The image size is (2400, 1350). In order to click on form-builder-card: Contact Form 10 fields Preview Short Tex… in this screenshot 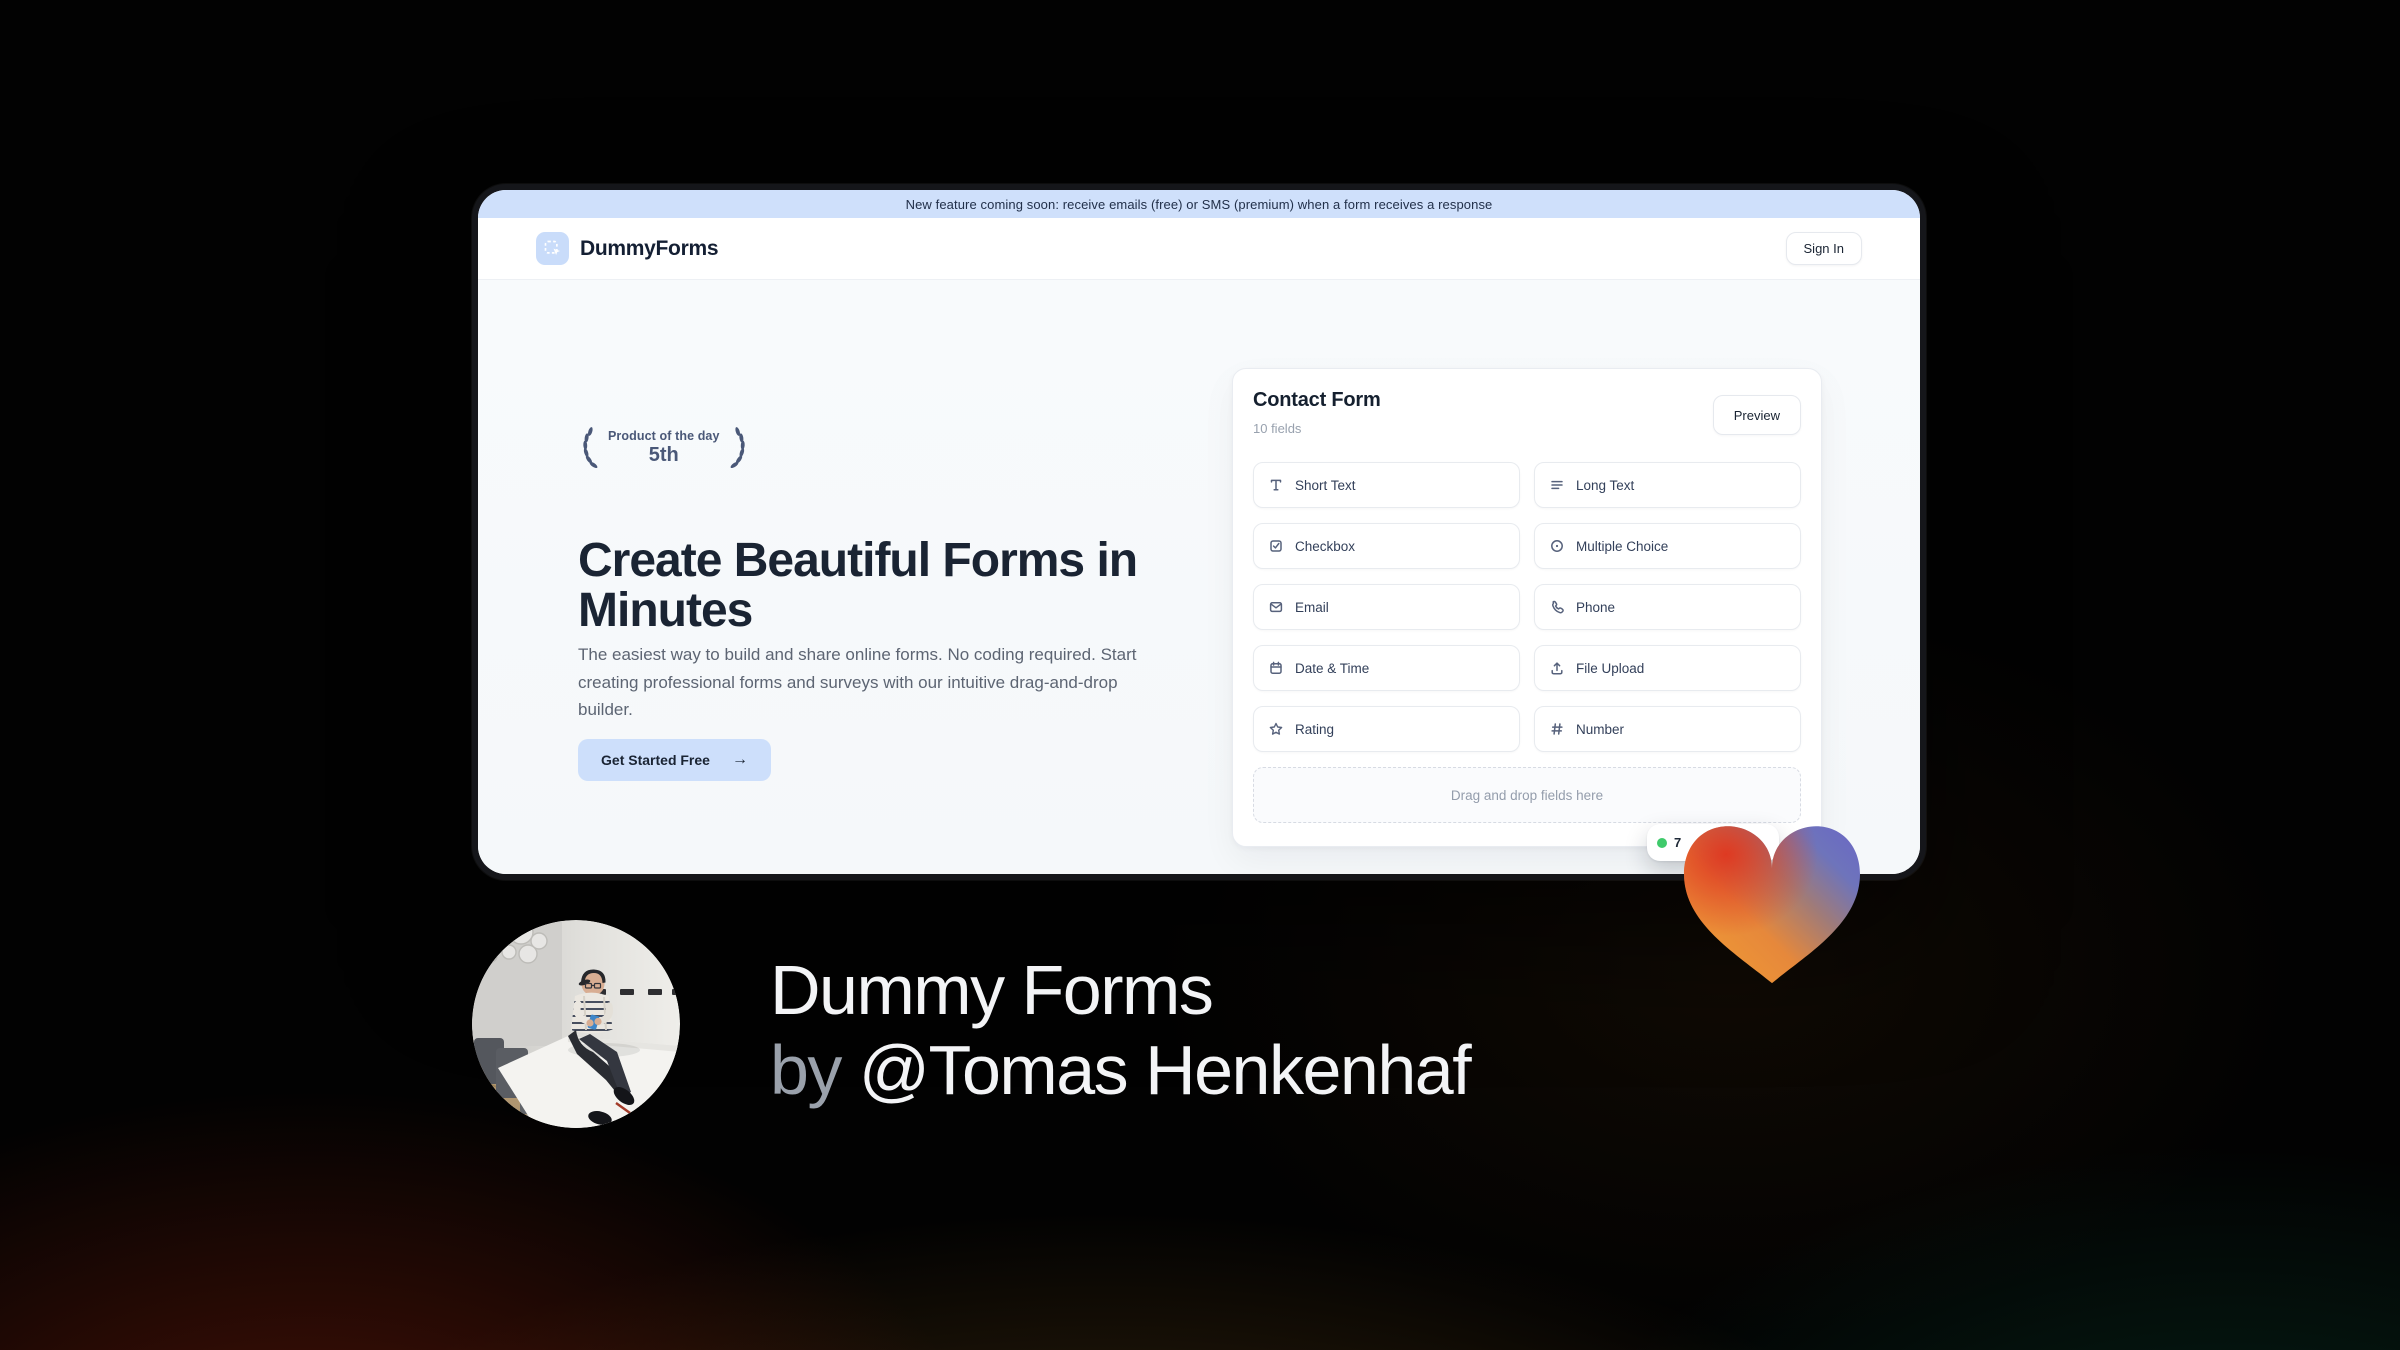, I will do `click(1527, 607)`.